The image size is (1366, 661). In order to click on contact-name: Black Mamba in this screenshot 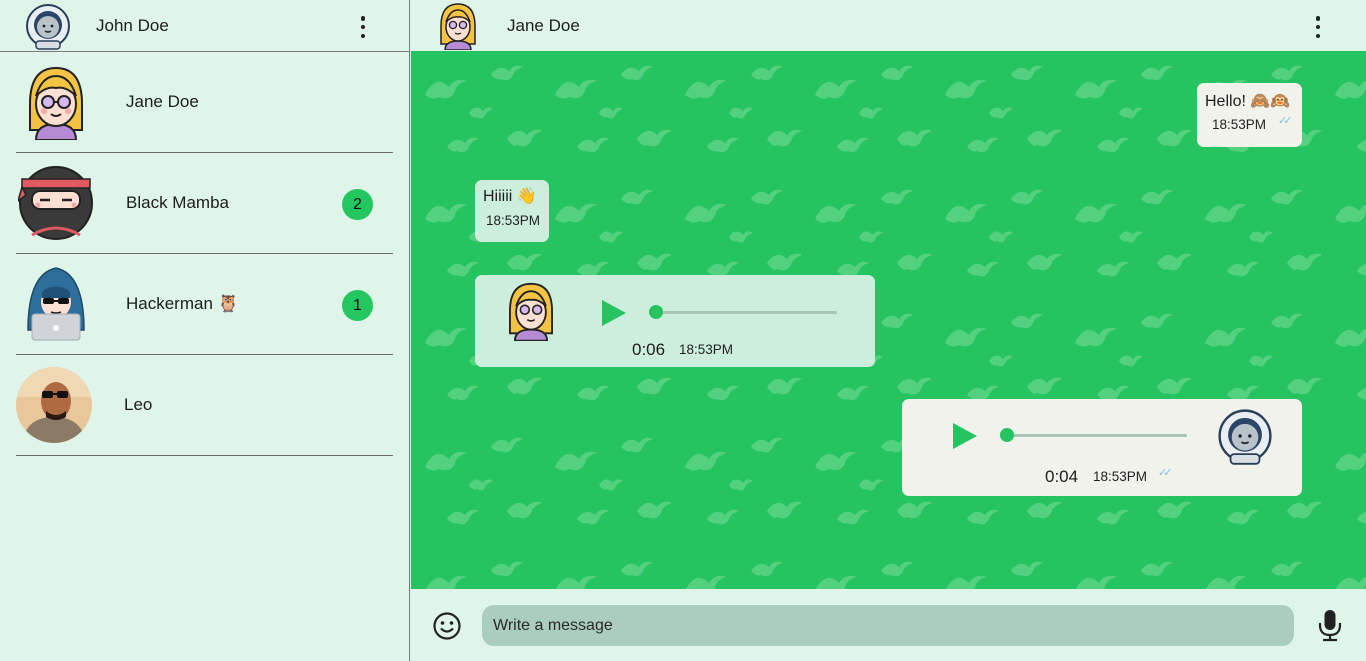, I will do `click(177, 202)`.